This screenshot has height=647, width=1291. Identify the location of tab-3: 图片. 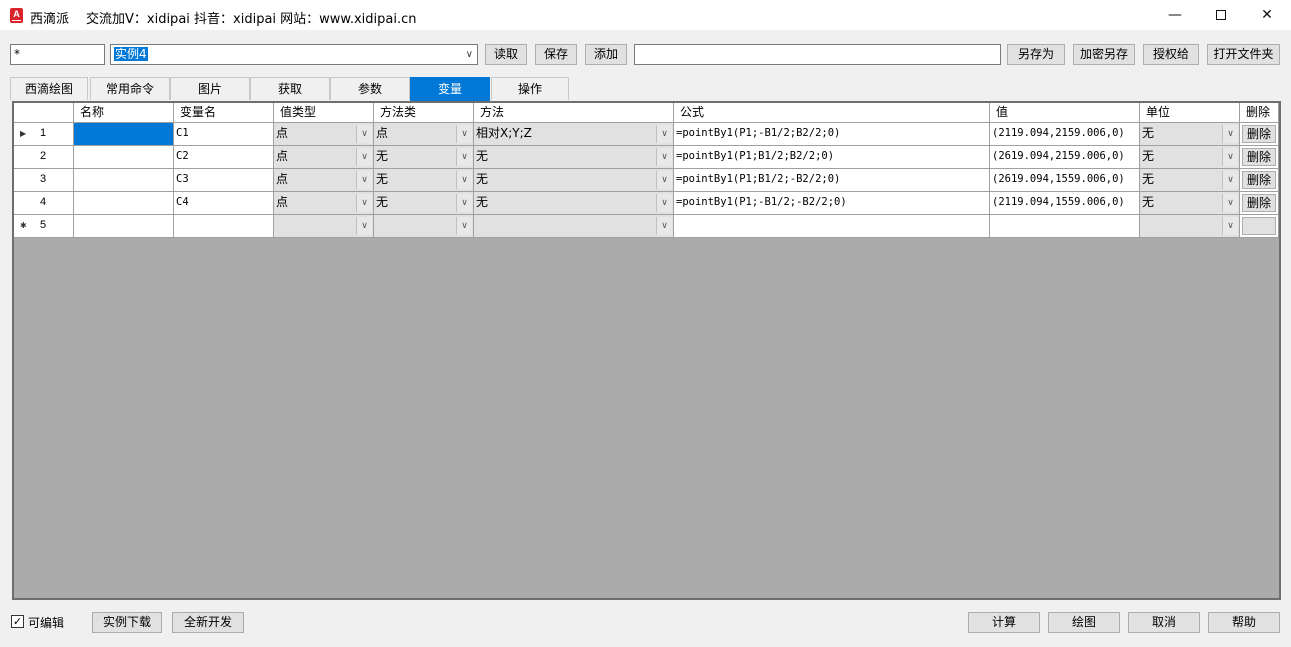
(210, 88).